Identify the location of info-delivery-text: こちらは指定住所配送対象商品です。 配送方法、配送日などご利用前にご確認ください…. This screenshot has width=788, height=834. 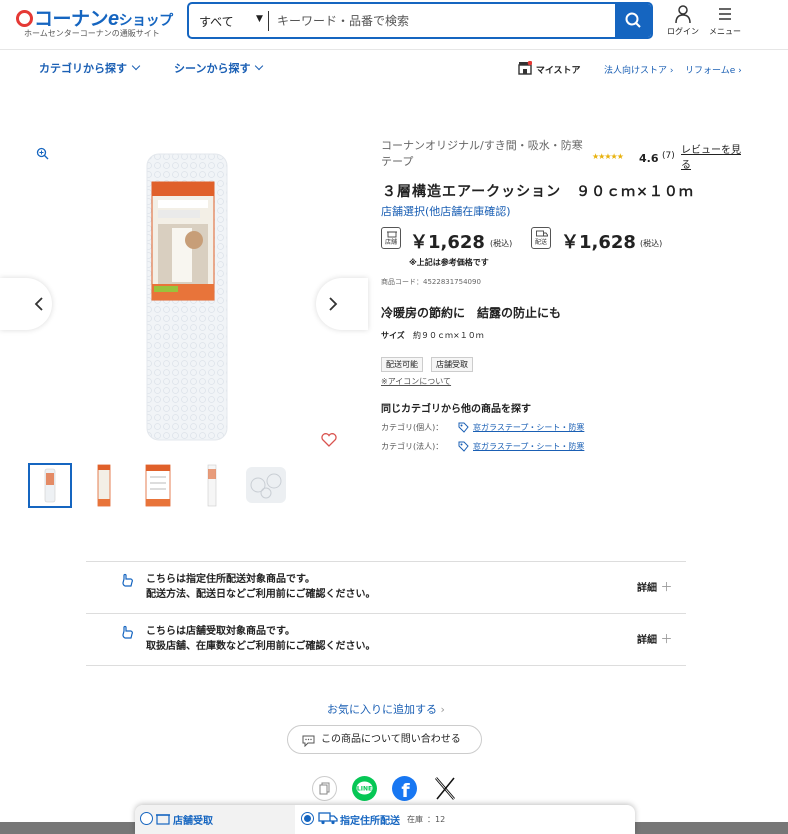
(261, 587).